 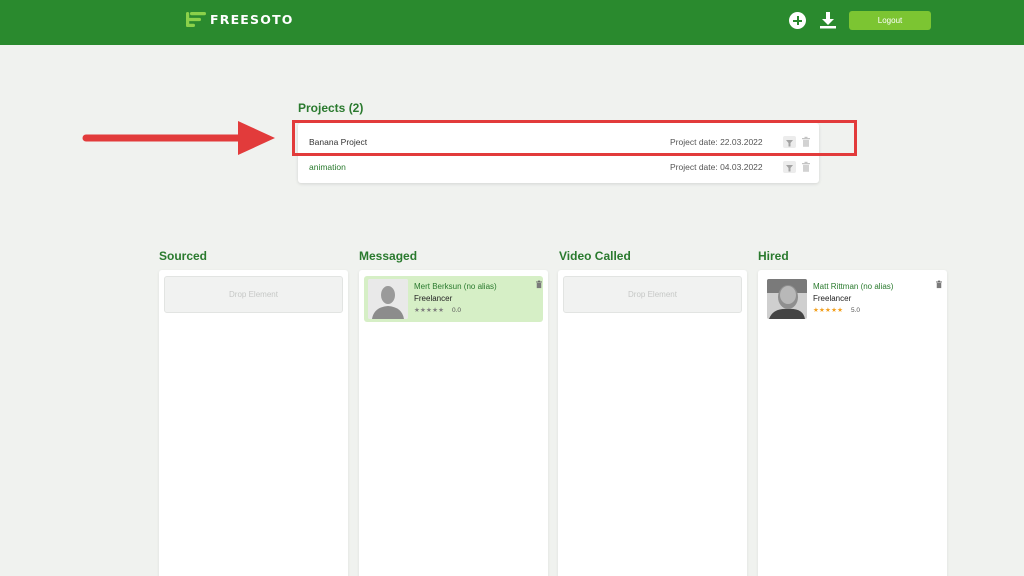 I want to click on column-video-called: Drop Element, so click(x=652, y=423).